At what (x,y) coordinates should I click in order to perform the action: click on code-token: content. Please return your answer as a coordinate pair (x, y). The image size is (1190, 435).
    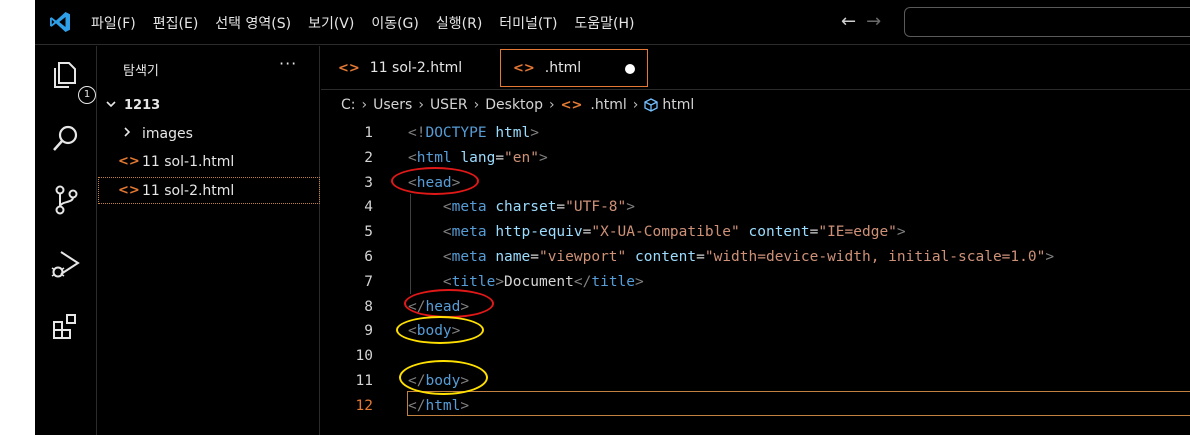
    Looking at the image, I should click on (666, 257).